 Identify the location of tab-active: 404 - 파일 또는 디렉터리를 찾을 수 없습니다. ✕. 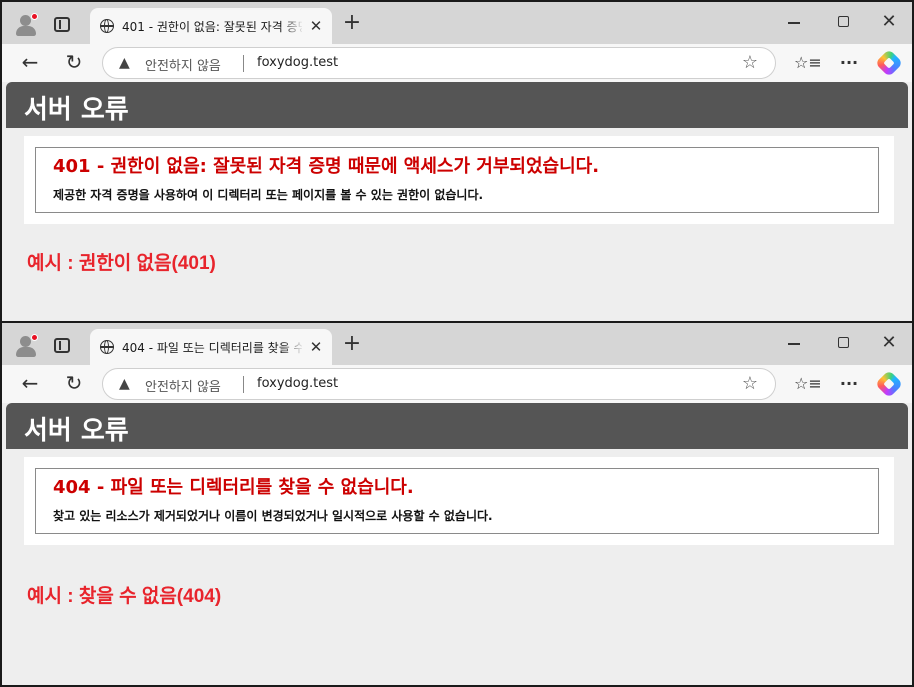
(211, 347).